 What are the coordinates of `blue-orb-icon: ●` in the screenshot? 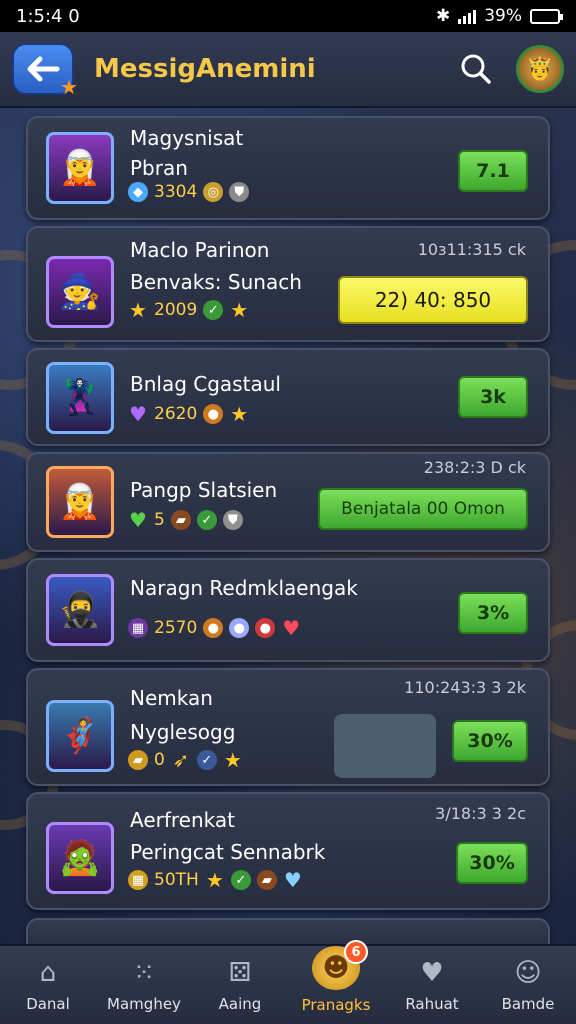 It's located at (239, 628).